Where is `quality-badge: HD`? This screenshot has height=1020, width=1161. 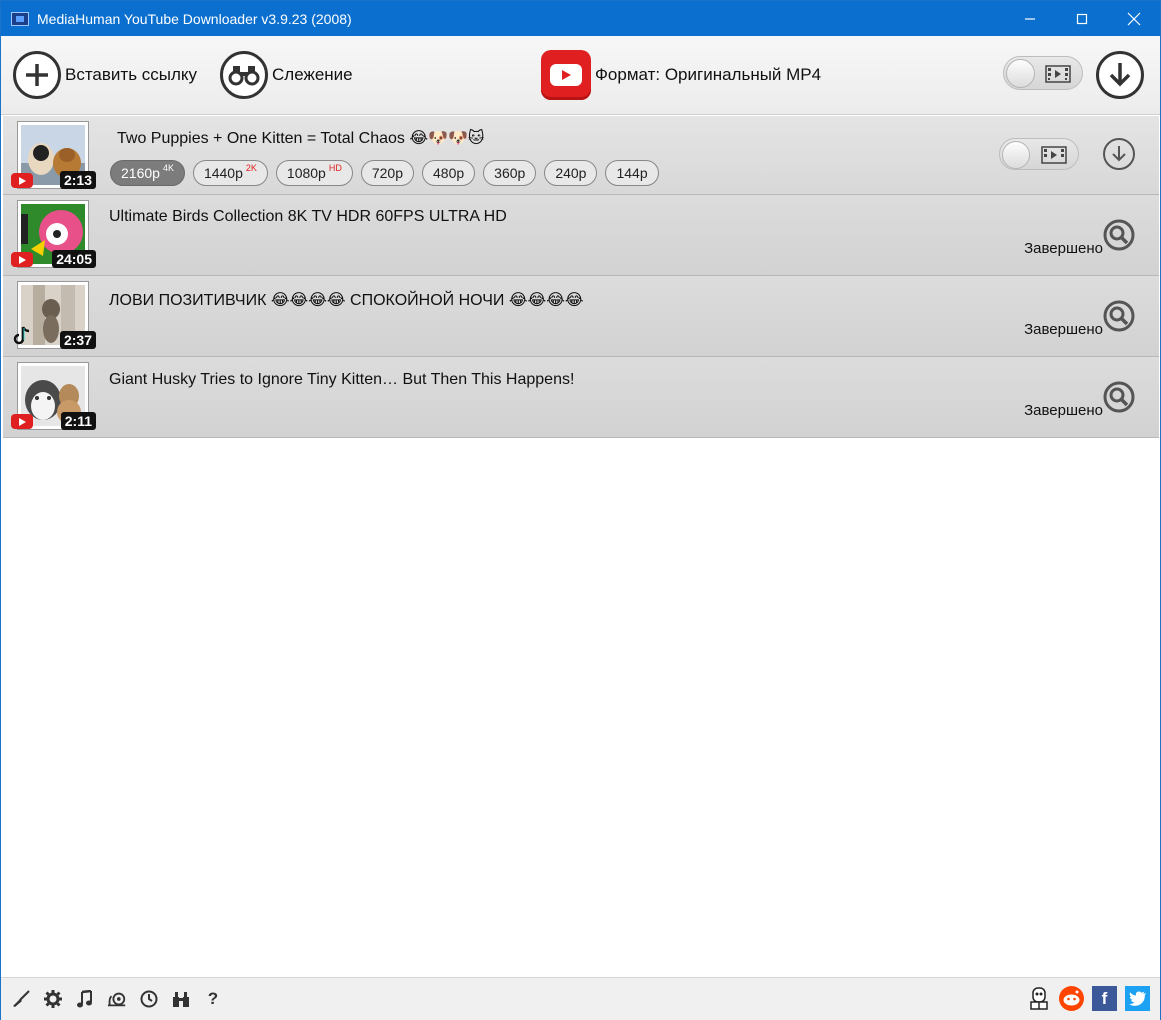 quality-badge: HD is located at coordinates (335, 168).